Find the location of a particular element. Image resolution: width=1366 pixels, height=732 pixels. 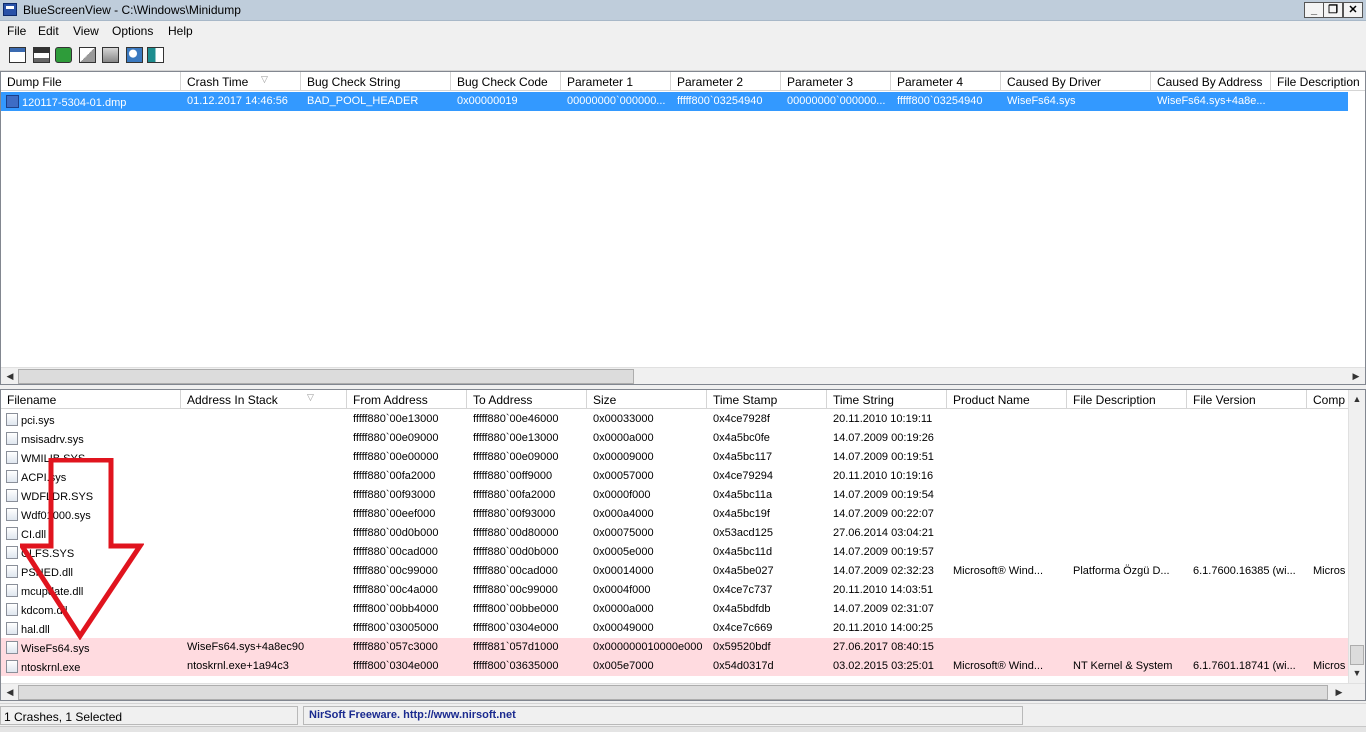

save-icon is located at coordinates (41, 55).